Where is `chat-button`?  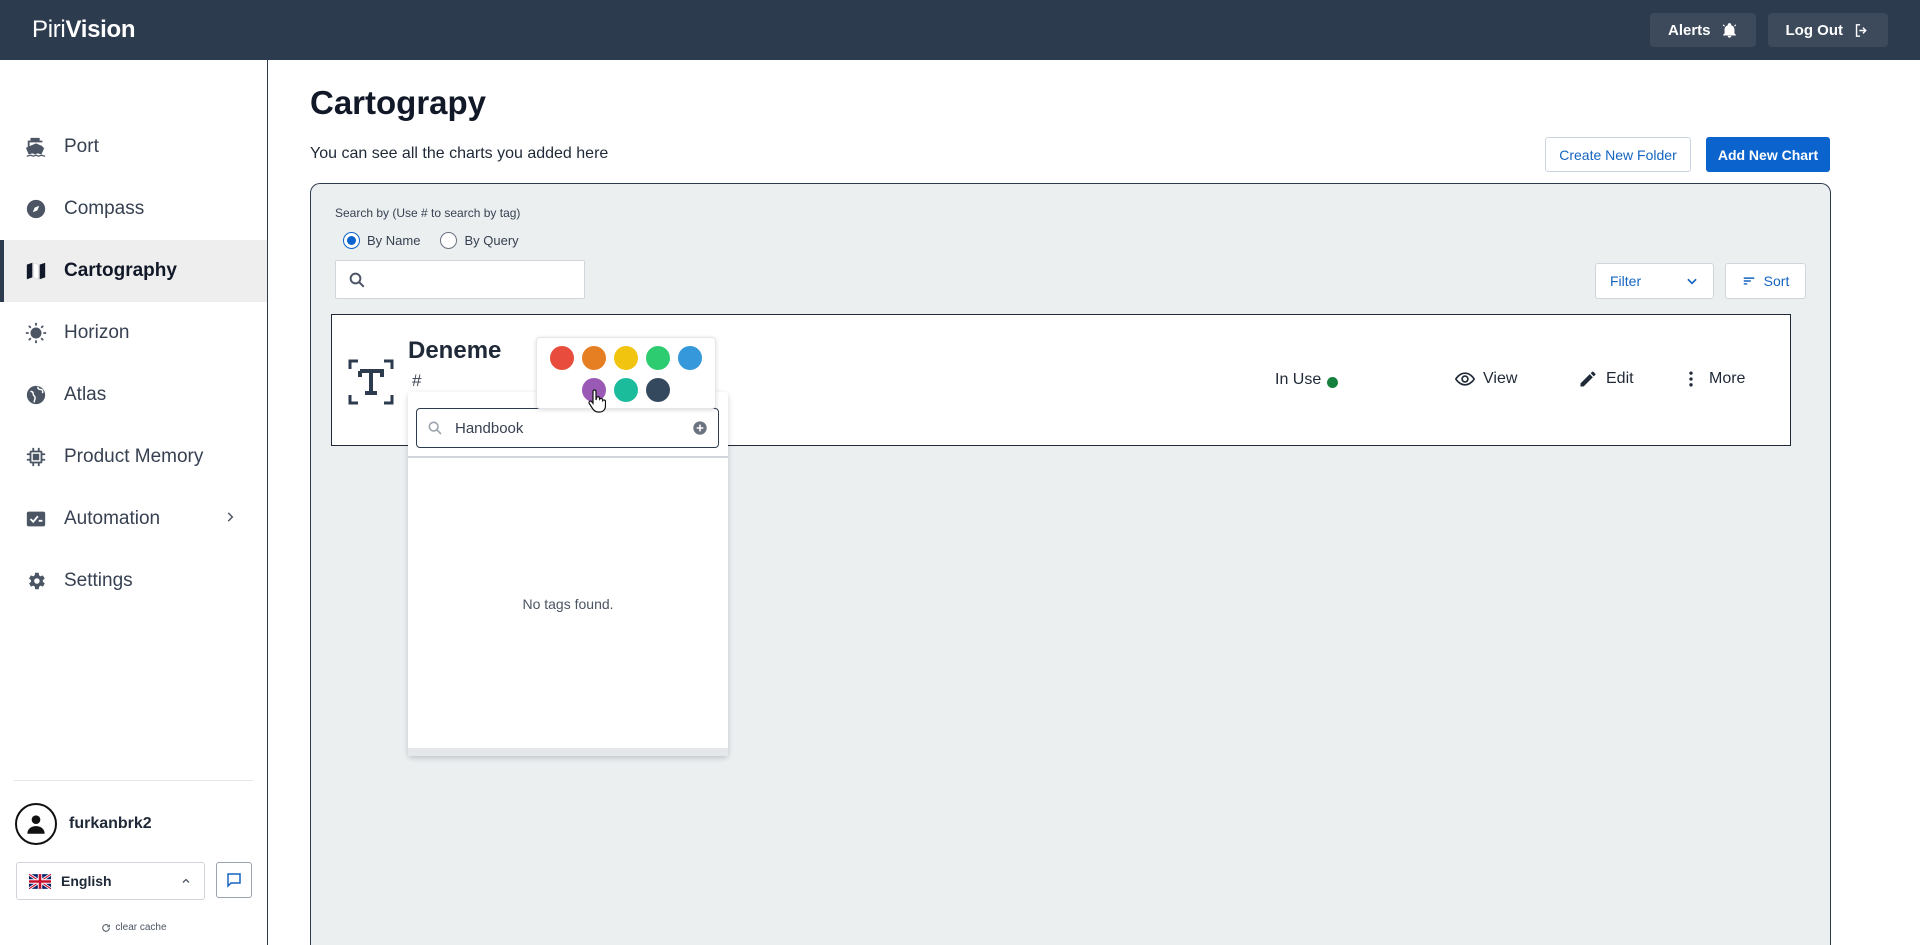
chat-button is located at coordinates (234, 880).